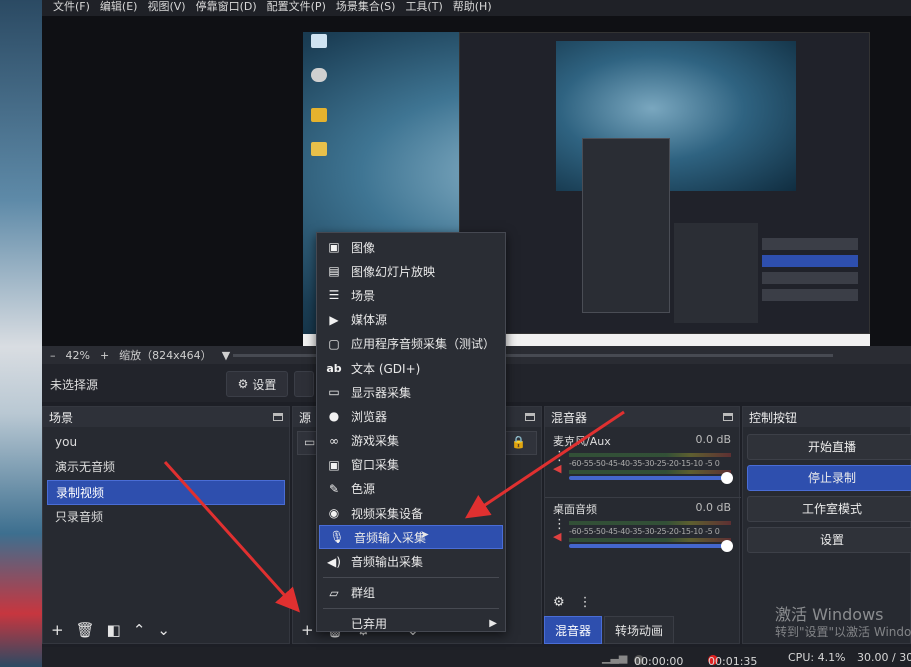  What do you see at coordinates (387, 513) in the screenshot?
I see `menu-item-label: 视频采集设备` at bounding box center [387, 513].